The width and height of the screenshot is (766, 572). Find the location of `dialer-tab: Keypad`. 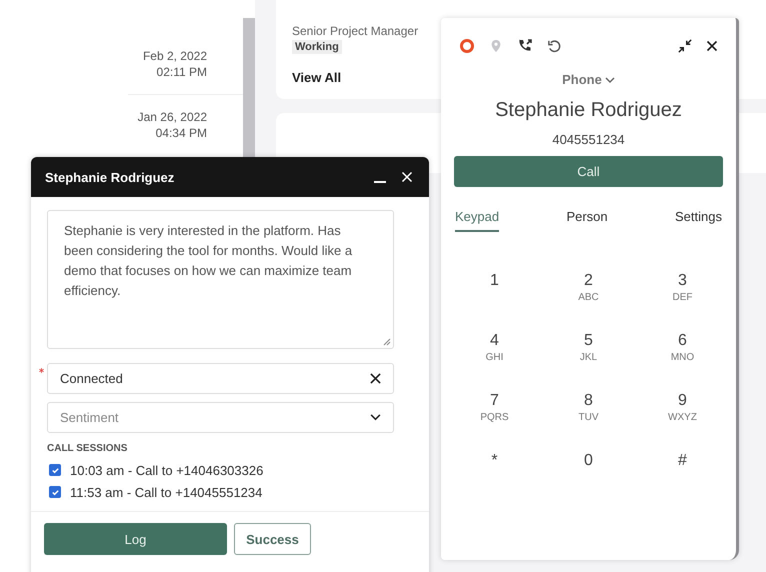

dialer-tab: Keypad is located at coordinates (477, 220).